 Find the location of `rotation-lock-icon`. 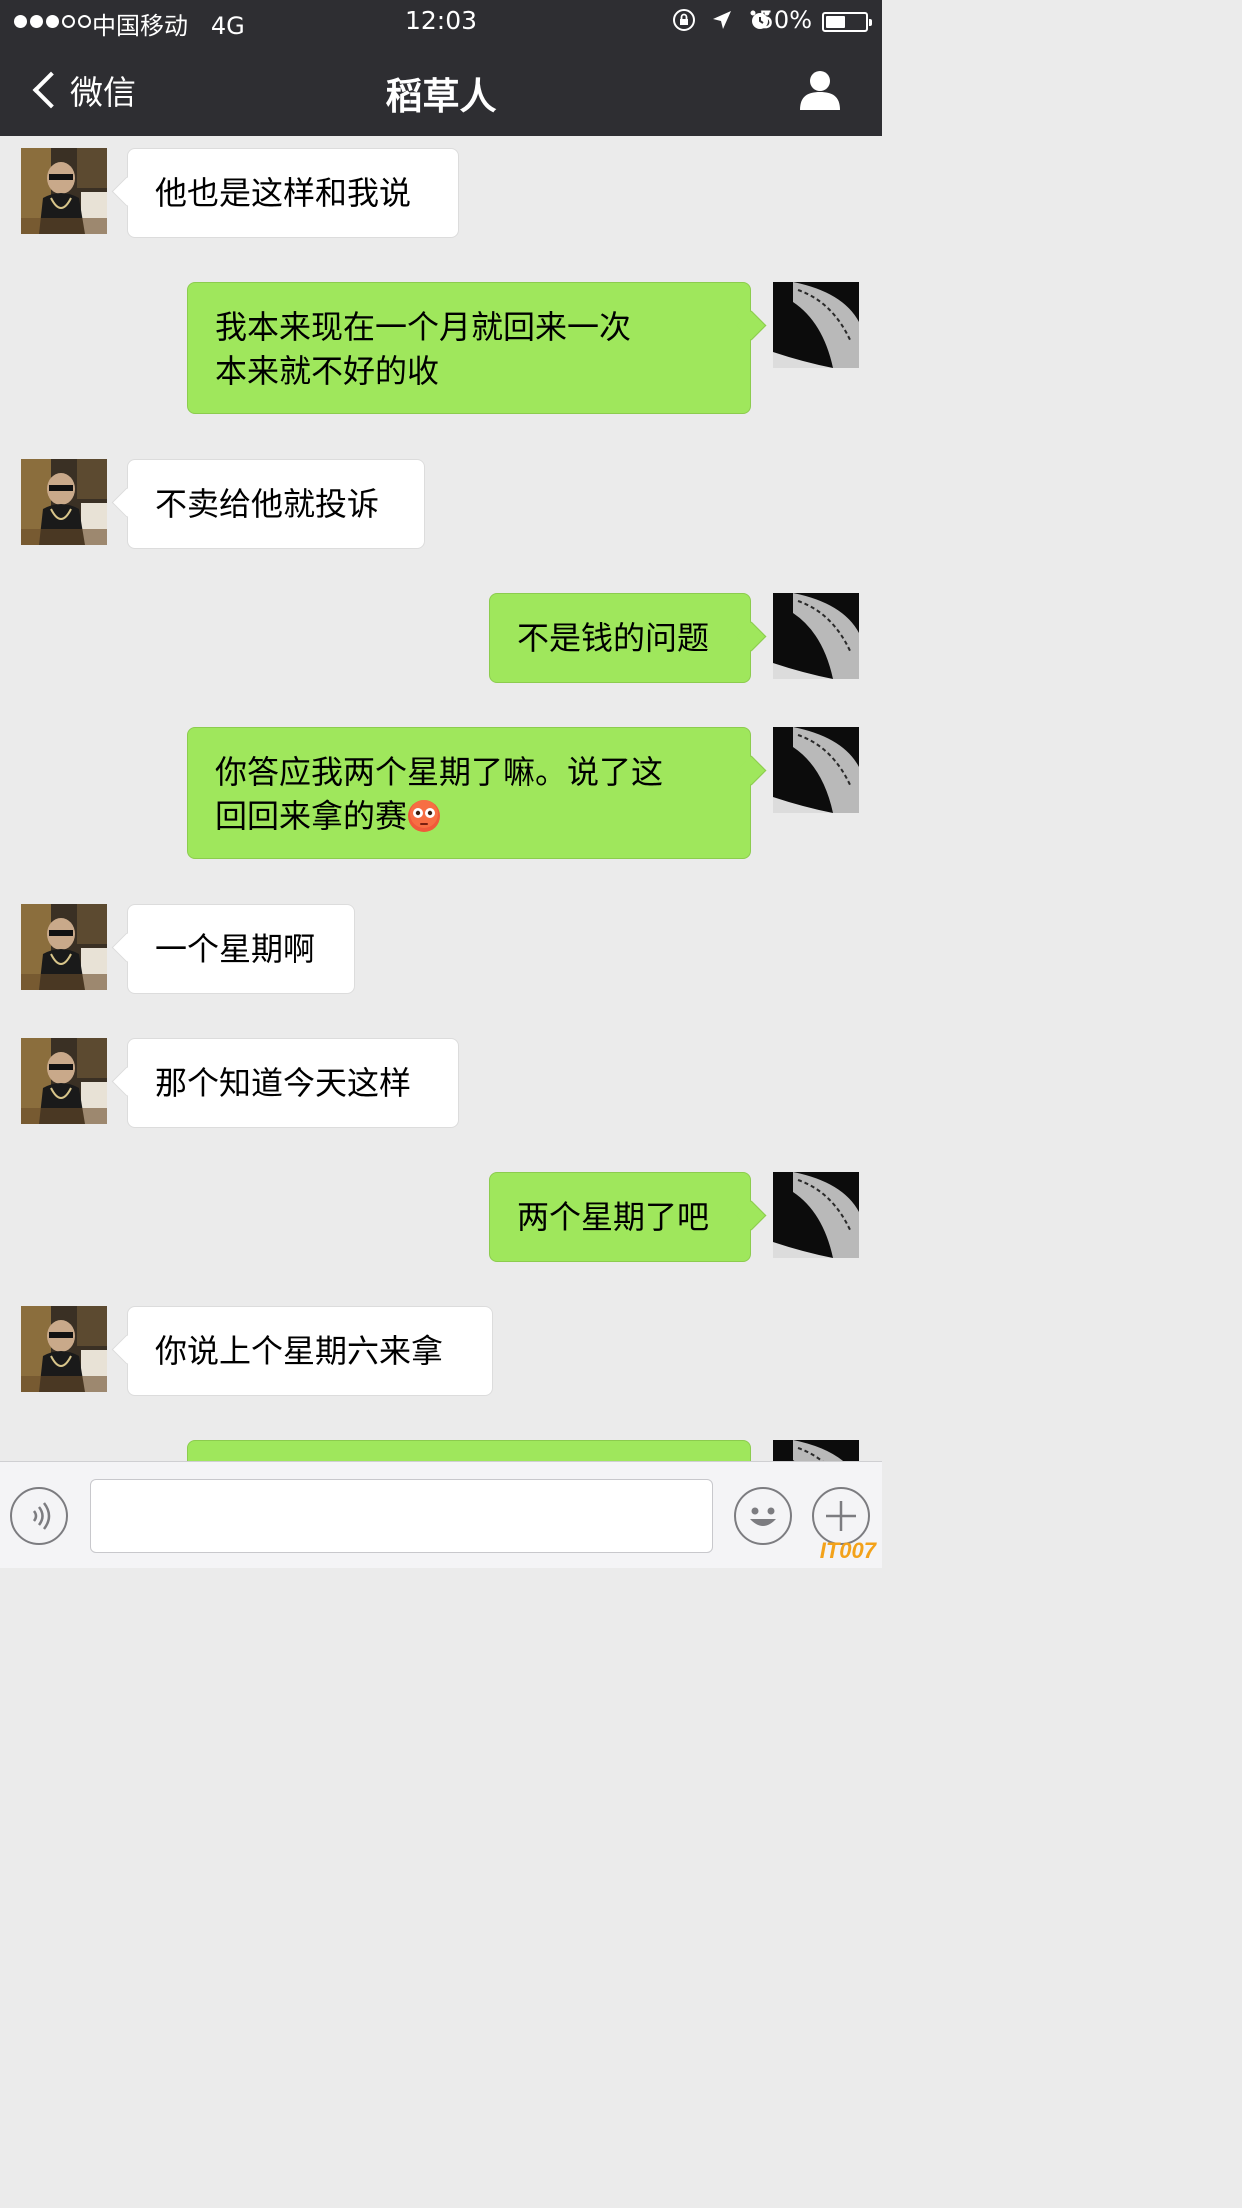

rotation-lock-icon is located at coordinates (684, 20).